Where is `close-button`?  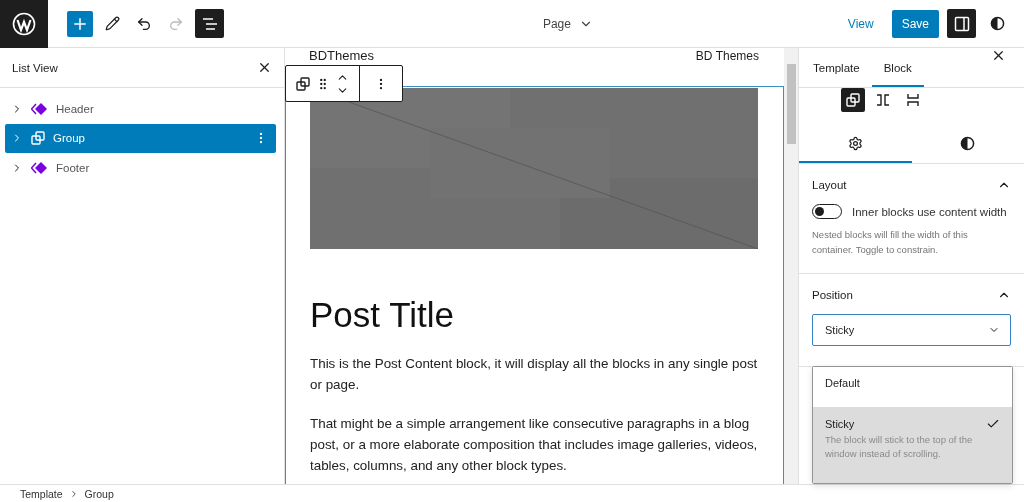
close-button is located at coordinates (264, 67).